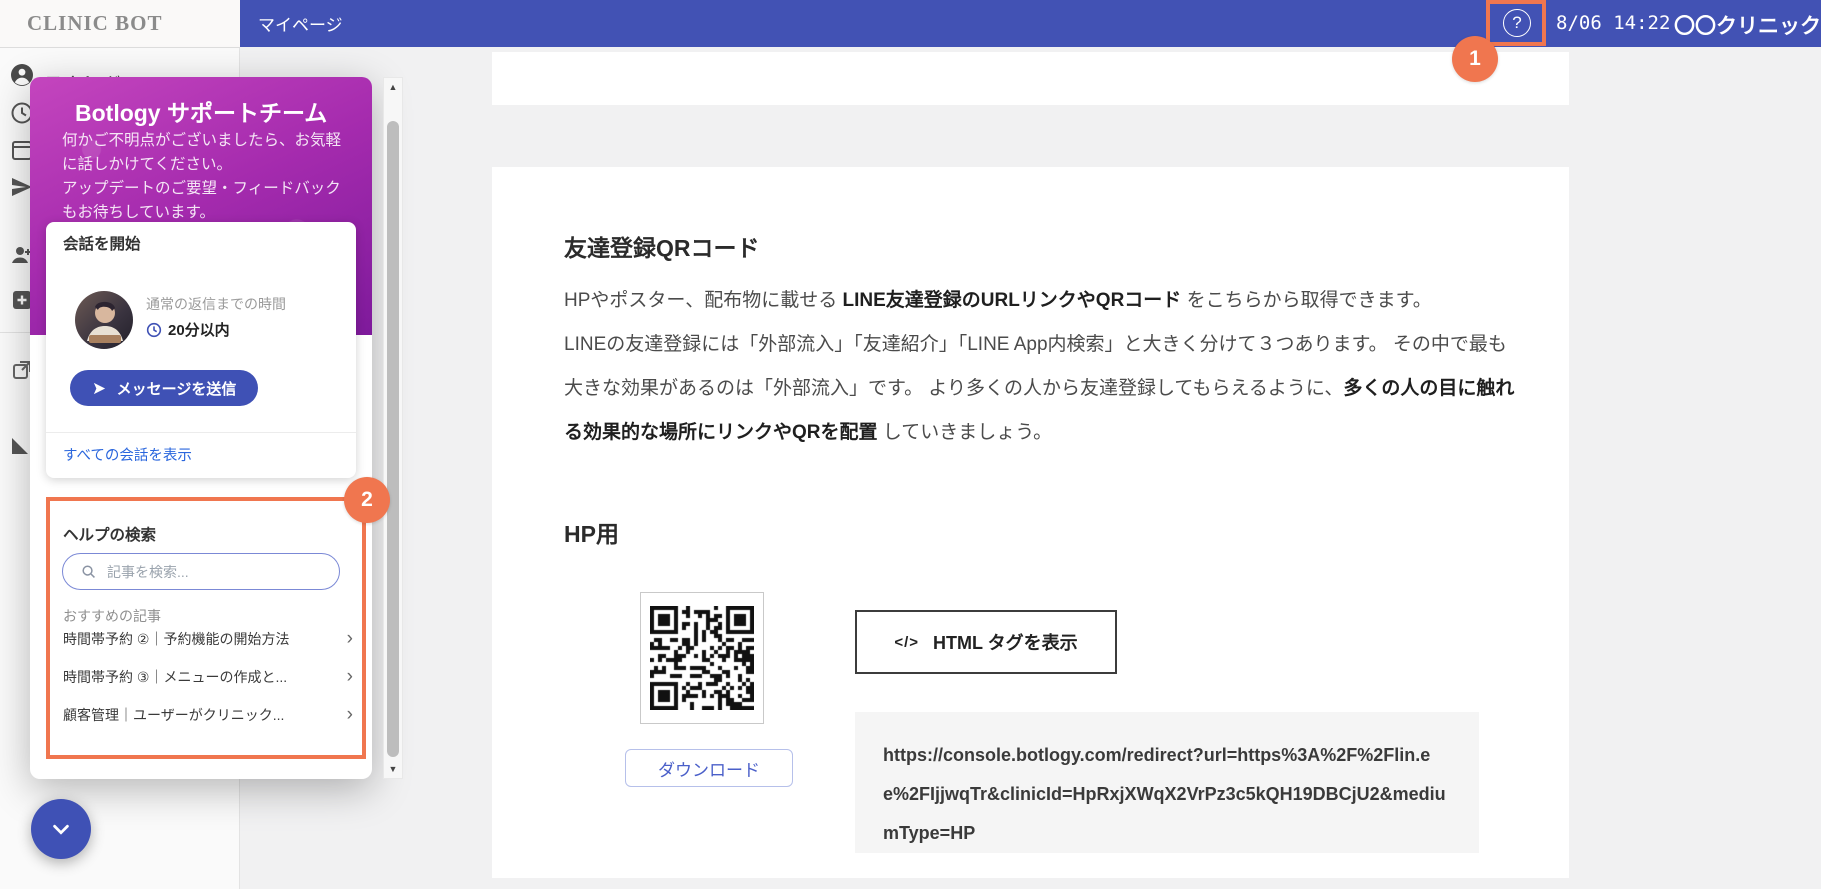  I want to click on clinic-name-menu: 〇〇クリニック, so click(1747, 25).